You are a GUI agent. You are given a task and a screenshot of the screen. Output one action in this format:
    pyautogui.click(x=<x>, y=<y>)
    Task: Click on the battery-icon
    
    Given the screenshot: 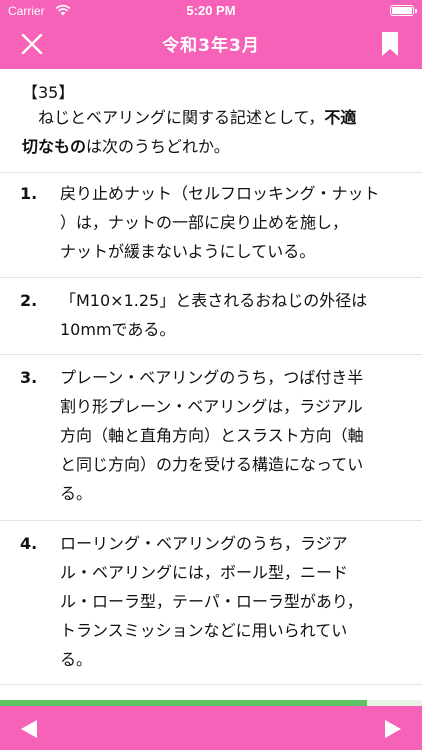 What is the action you would take?
    pyautogui.click(x=403, y=10)
    